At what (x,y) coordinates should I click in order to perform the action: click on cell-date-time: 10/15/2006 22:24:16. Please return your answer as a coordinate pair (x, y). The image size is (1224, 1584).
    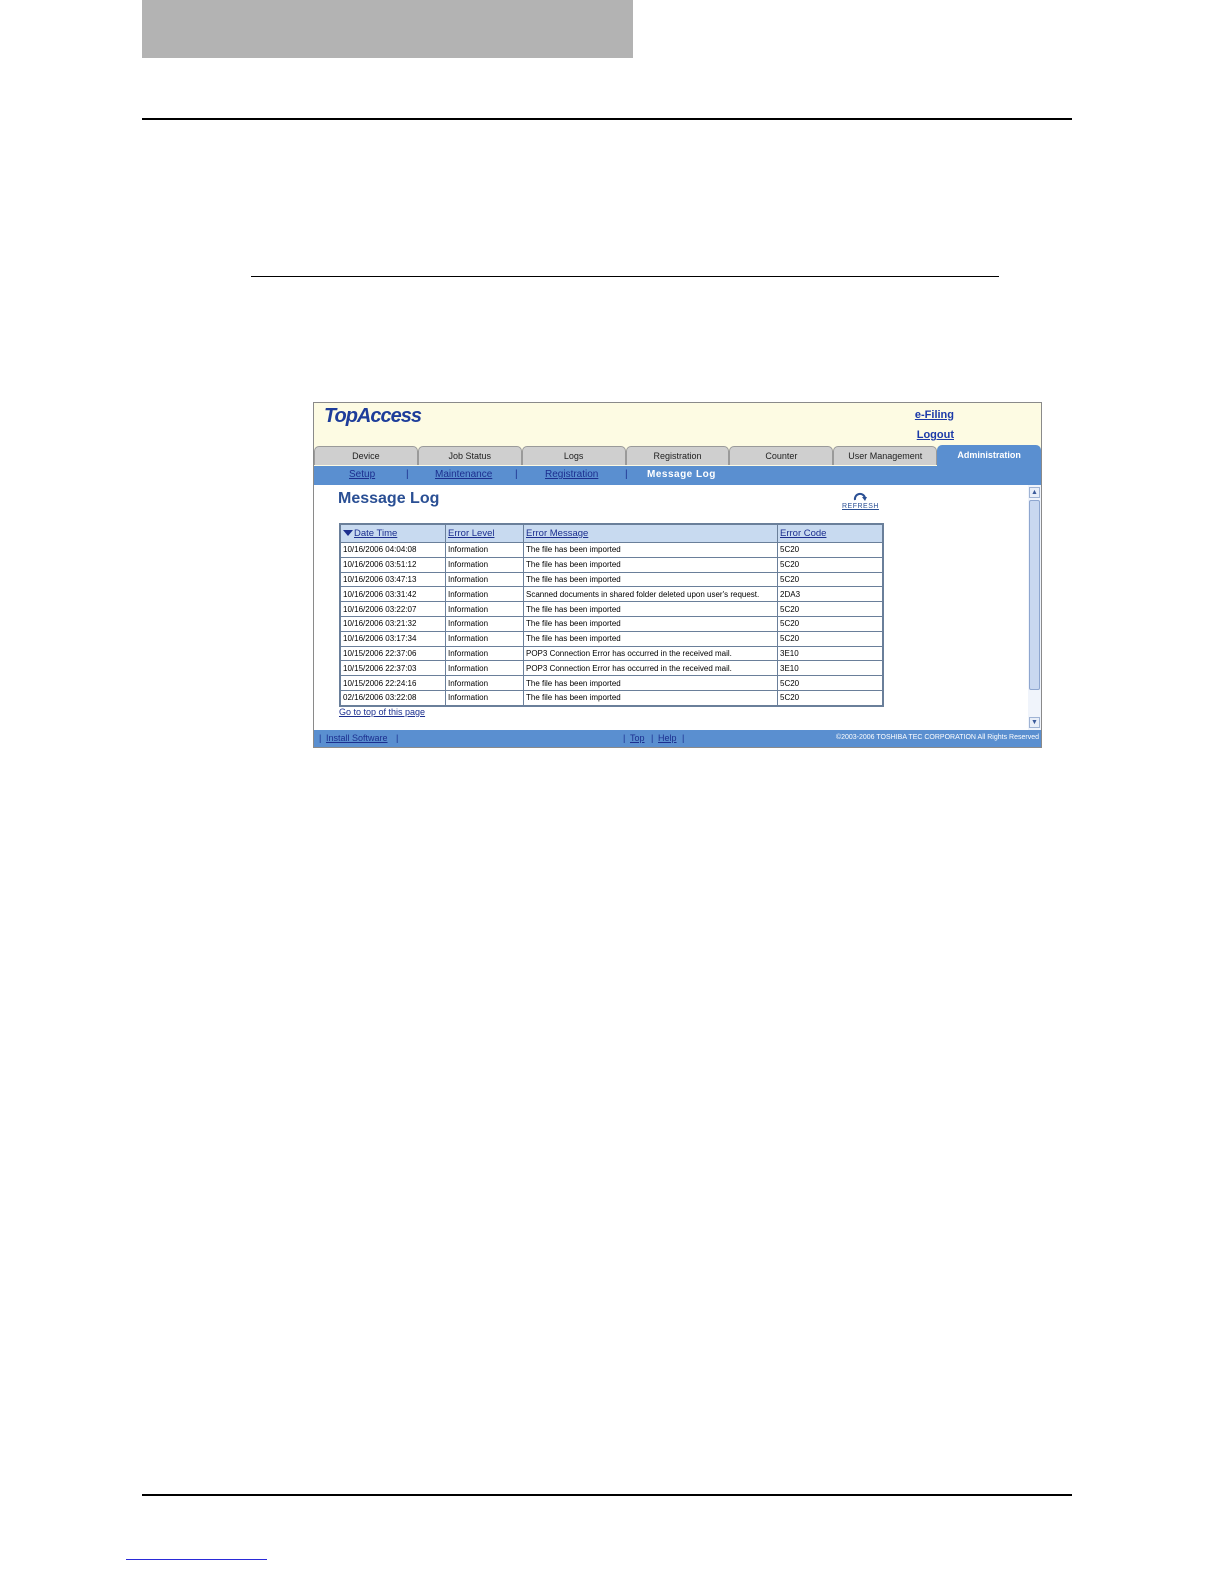
    Looking at the image, I should click on (392, 683).